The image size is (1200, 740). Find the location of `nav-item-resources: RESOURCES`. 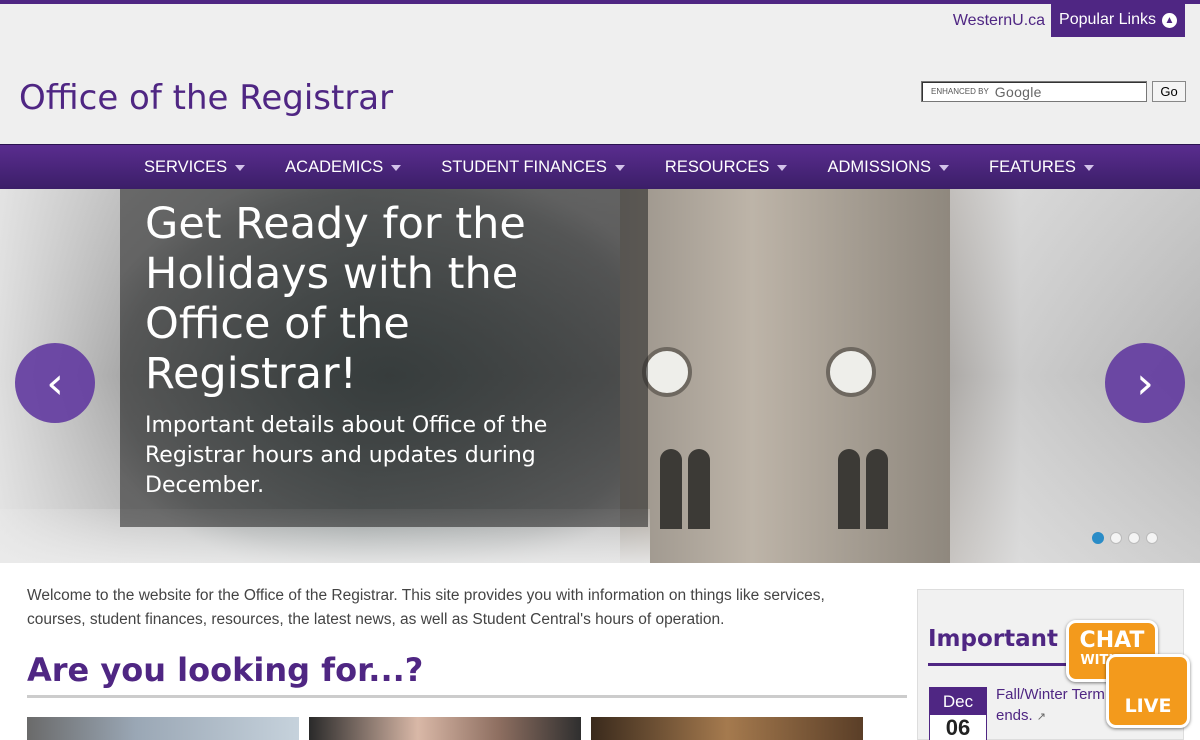

nav-item-resources: RESOURCES is located at coordinates (726, 167).